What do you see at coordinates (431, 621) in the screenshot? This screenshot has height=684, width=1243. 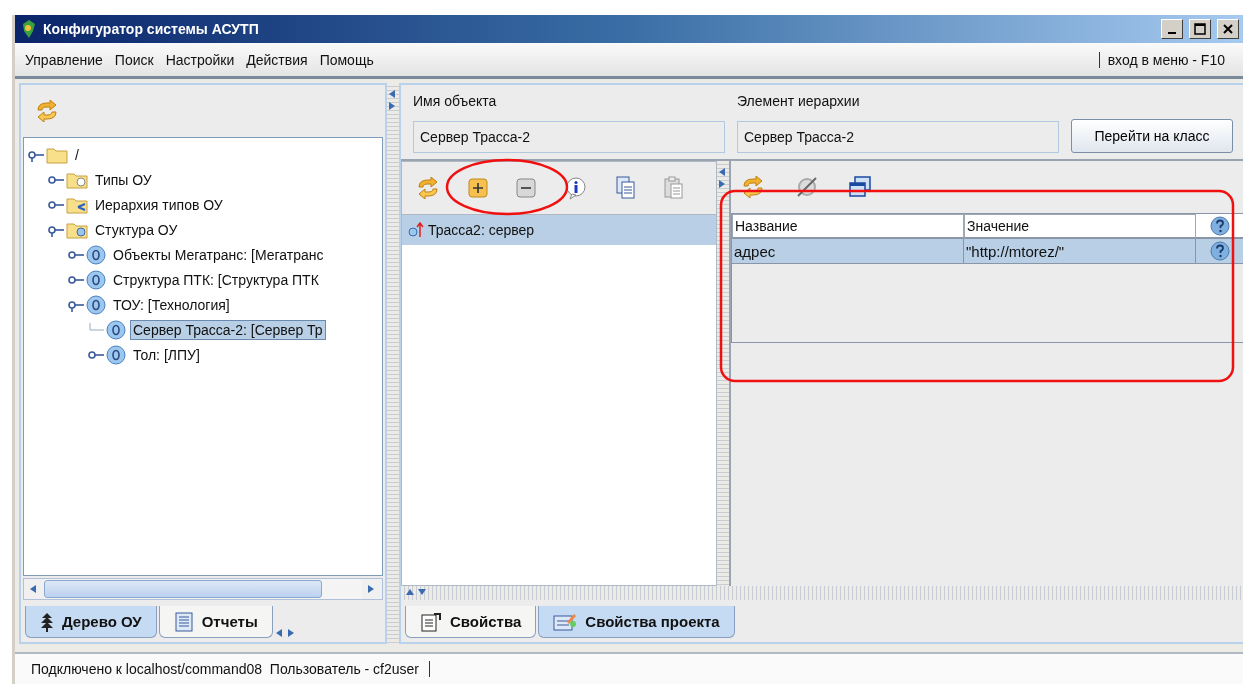 I see `properties-icon` at bounding box center [431, 621].